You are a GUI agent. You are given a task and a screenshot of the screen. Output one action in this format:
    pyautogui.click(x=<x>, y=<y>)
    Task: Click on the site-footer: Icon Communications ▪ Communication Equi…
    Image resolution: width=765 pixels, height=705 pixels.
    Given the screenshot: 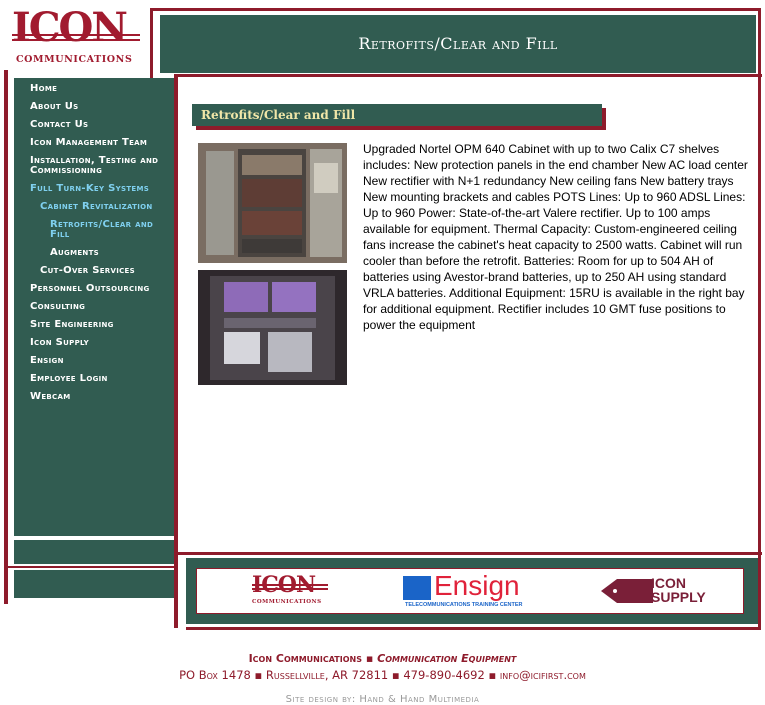 What is the action you would take?
    pyautogui.click(x=382, y=678)
    